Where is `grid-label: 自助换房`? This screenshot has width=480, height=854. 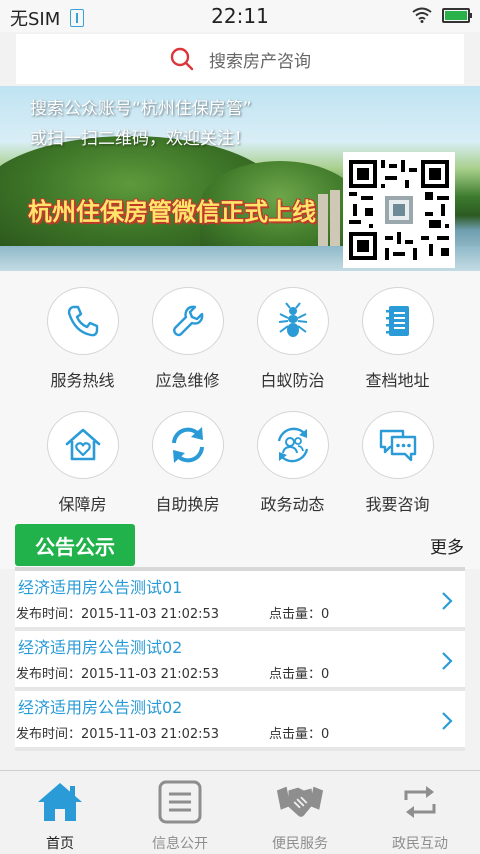 grid-label: 自助换房 is located at coordinates (187, 504).